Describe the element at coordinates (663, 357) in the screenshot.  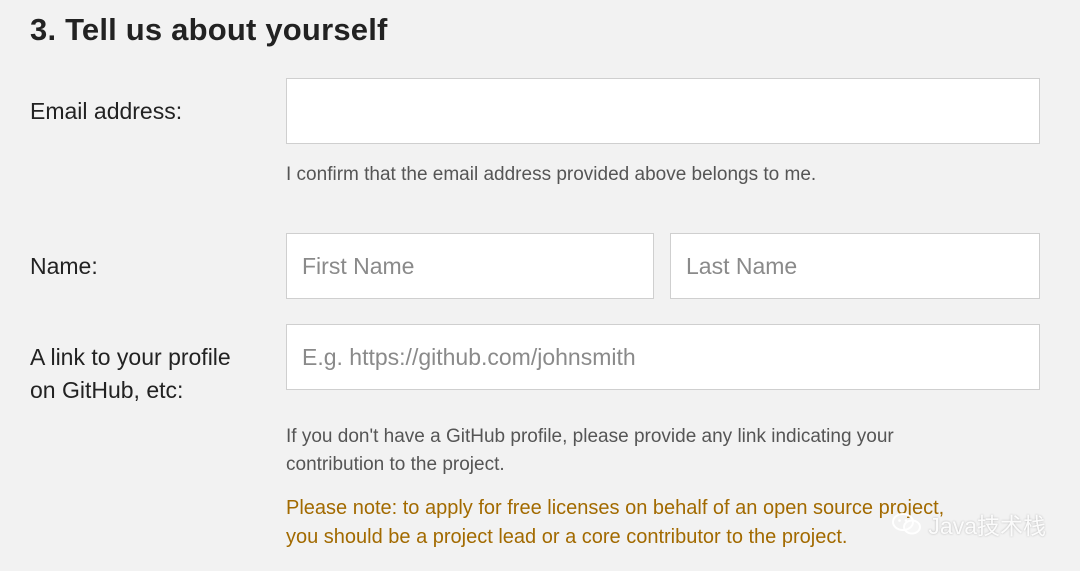
I see `profile-link-input` at that location.